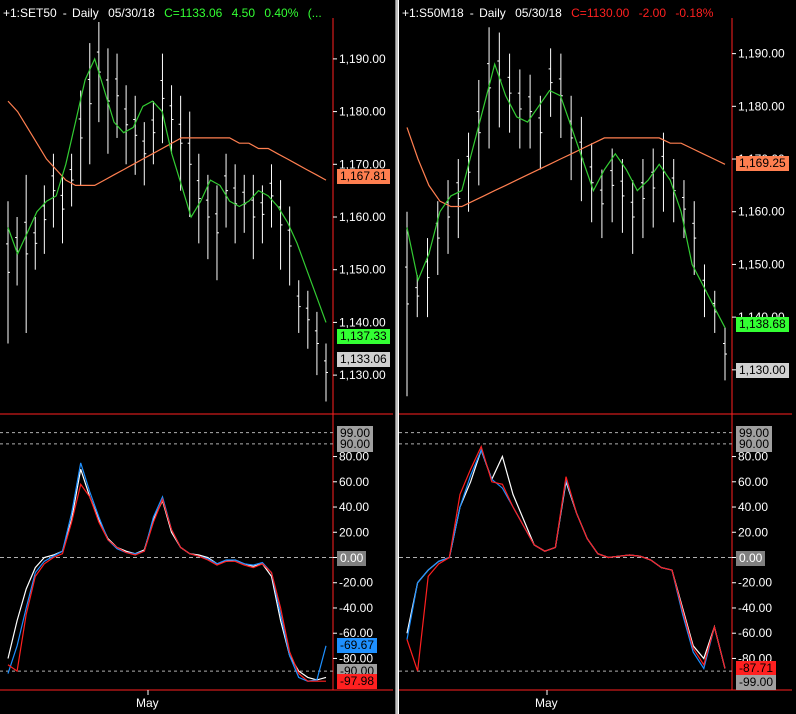  What do you see at coordinates (762, 370) in the screenshot?
I see `price-value-tag: 1,130.00` at bounding box center [762, 370].